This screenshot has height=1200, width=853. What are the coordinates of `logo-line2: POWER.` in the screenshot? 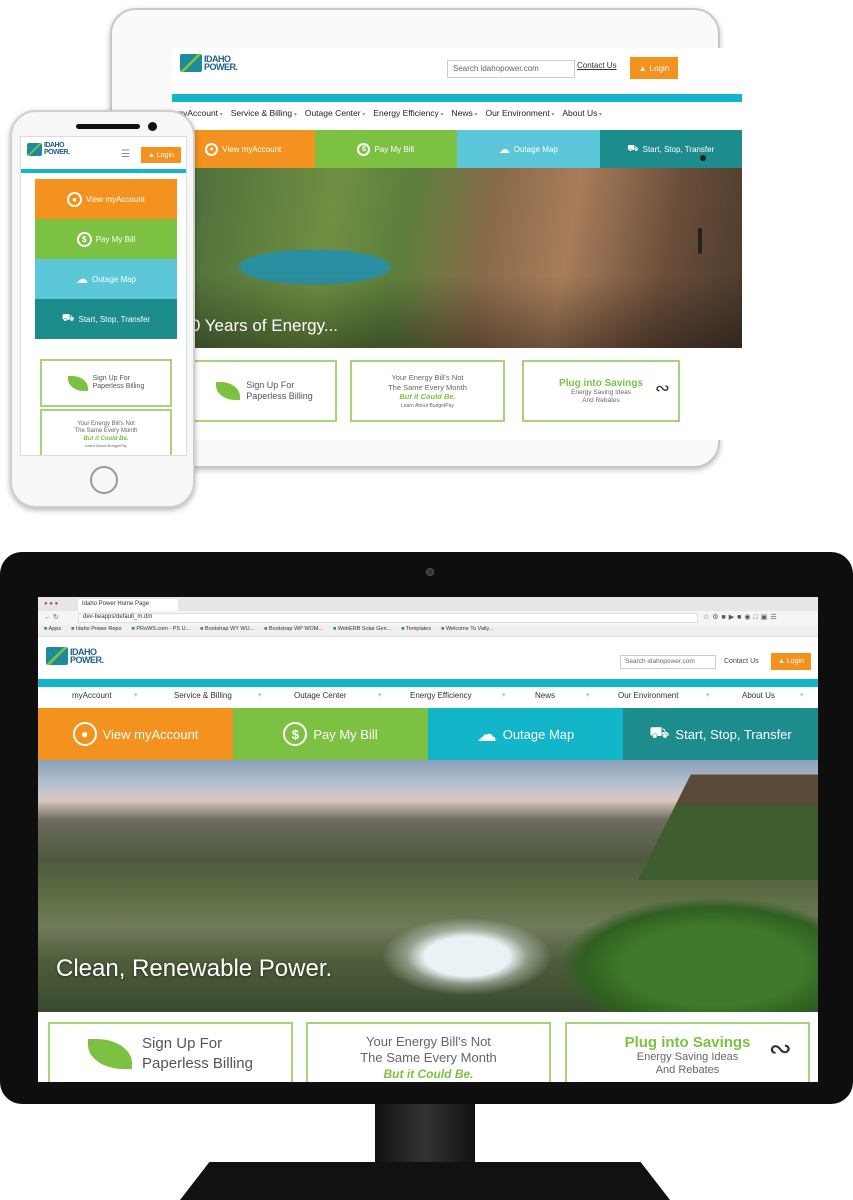 It's located at (57, 152).